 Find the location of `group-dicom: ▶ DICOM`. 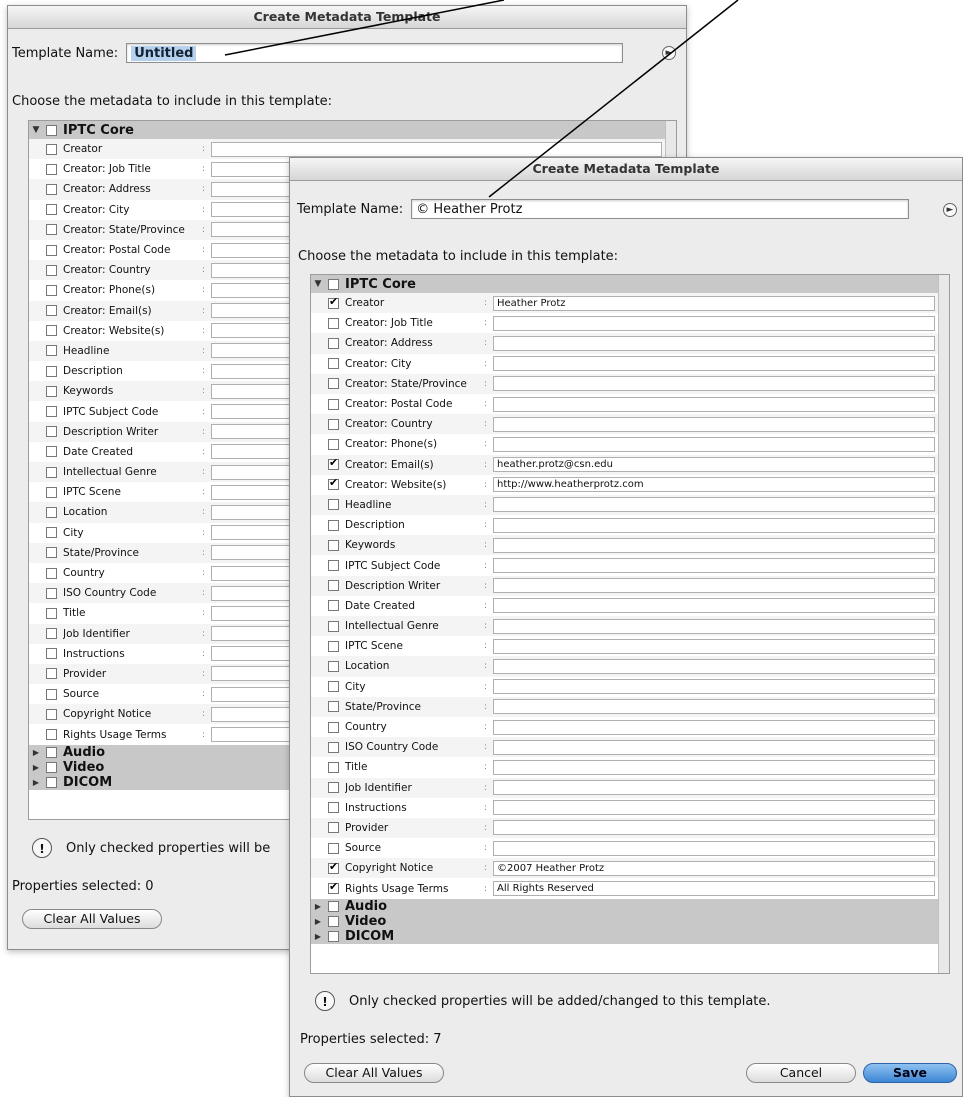

group-dicom: ▶ DICOM is located at coordinates (630, 936).